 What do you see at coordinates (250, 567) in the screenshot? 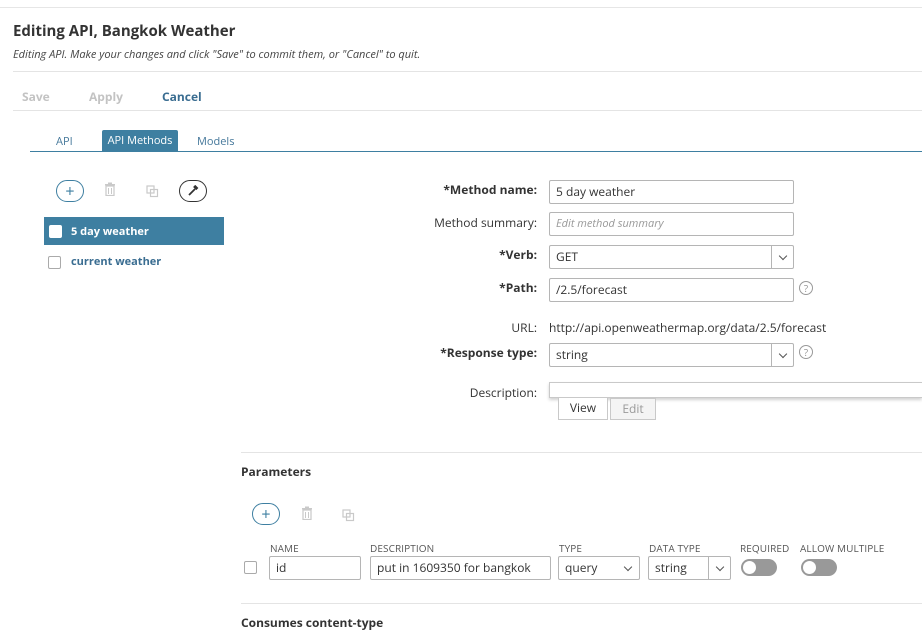
I see `parameter-checkbox` at bounding box center [250, 567].